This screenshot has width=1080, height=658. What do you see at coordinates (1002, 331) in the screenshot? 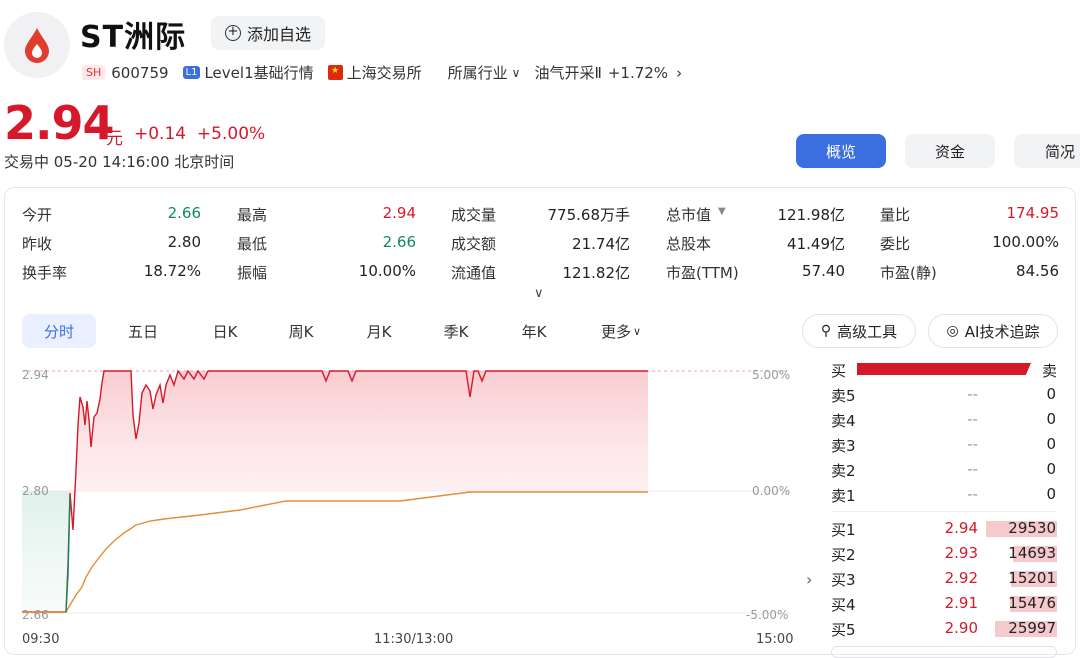
I see `ai-tracking-label: AI技术追踪` at bounding box center [1002, 331].